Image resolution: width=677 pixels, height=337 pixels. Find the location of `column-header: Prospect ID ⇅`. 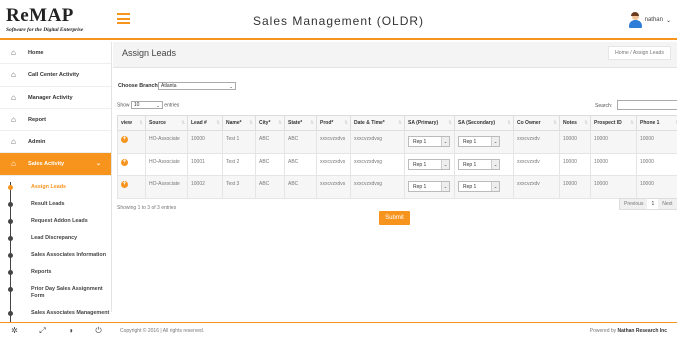

column-header: Prospect ID ⇅ is located at coordinates (613, 123).